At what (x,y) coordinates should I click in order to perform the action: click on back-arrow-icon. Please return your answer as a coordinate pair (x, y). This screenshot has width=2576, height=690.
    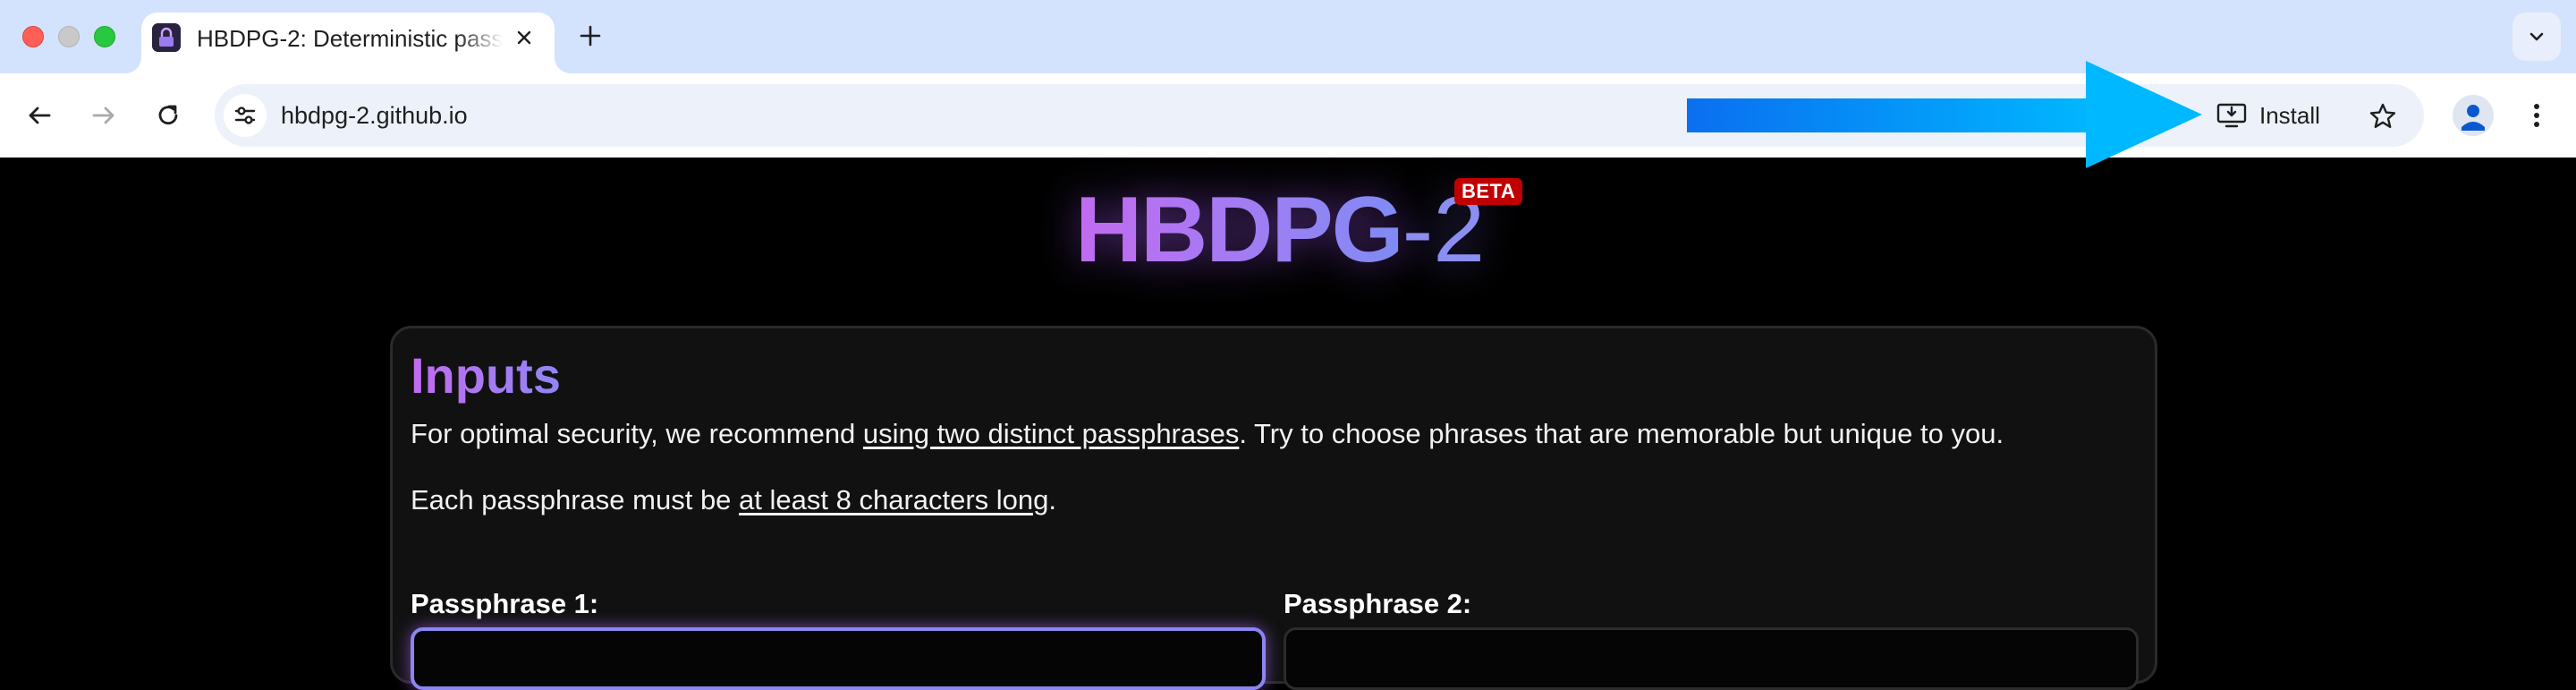
    Looking at the image, I should click on (39, 116).